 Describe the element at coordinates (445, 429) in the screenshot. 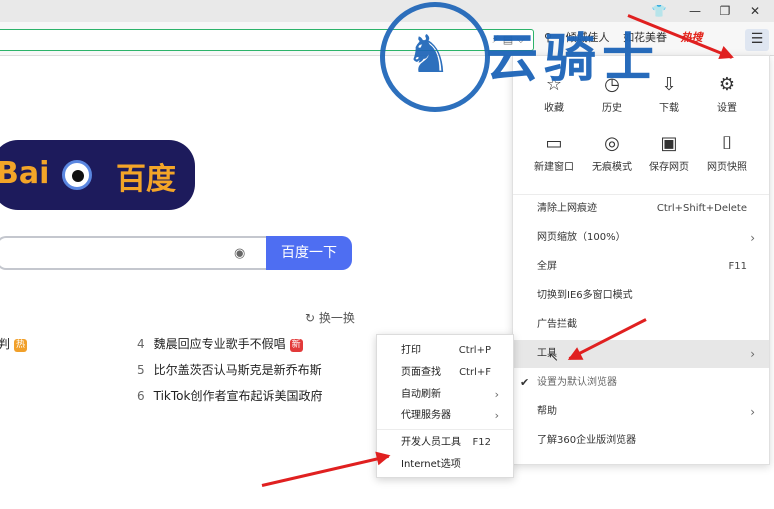

I see `submenu-divider` at that location.